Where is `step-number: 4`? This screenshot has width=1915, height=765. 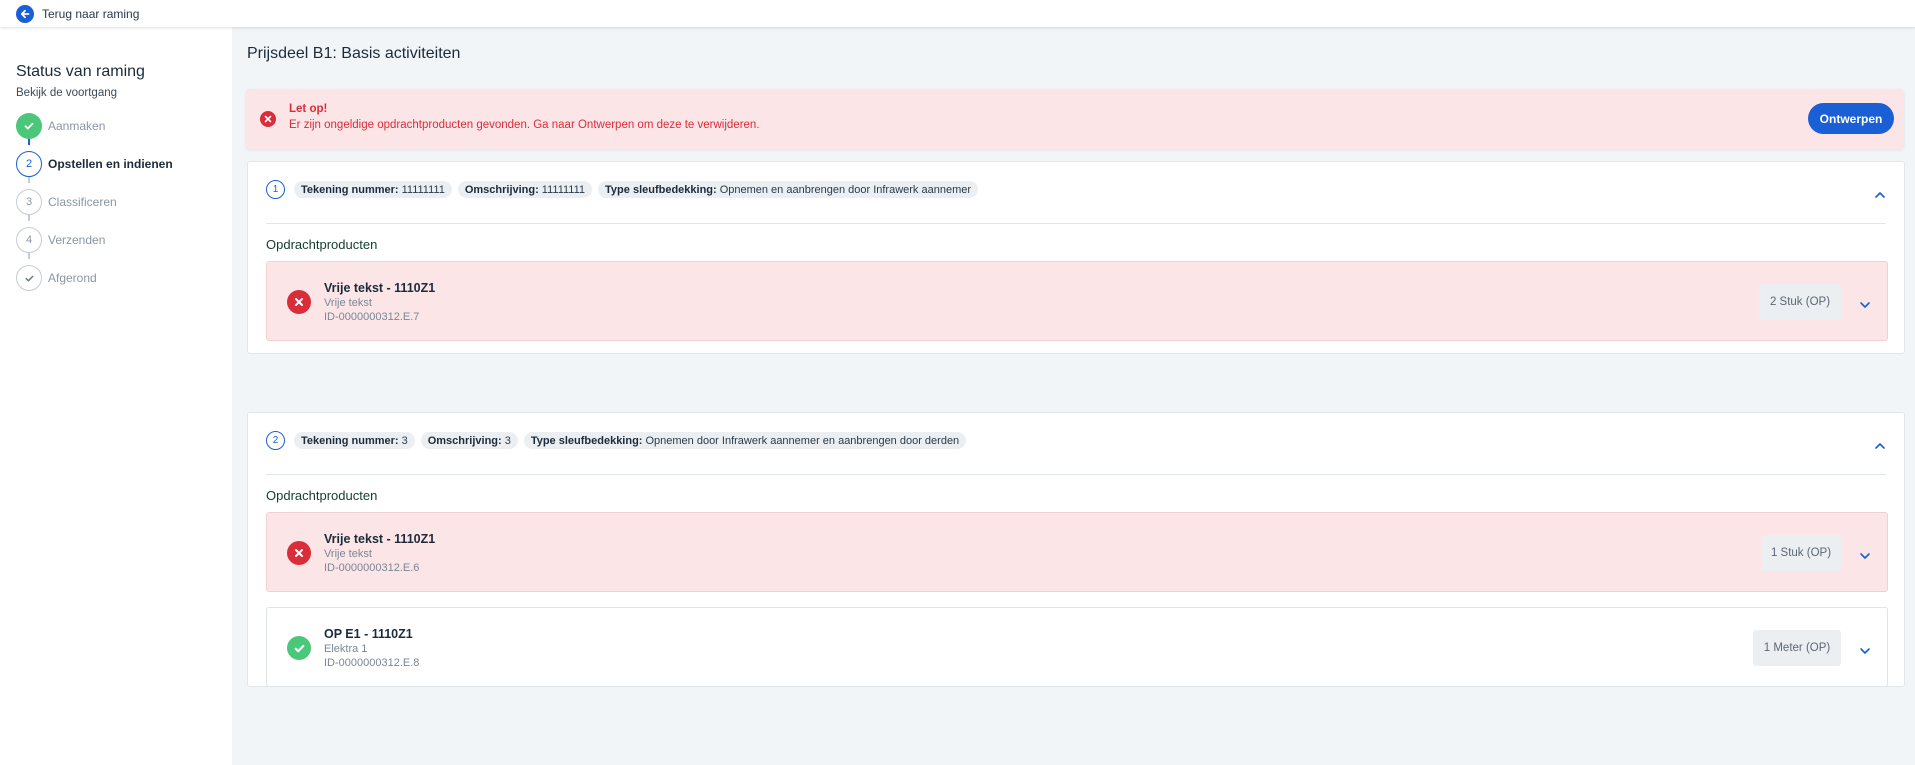
step-number: 4 is located at coordinates (29, 240).